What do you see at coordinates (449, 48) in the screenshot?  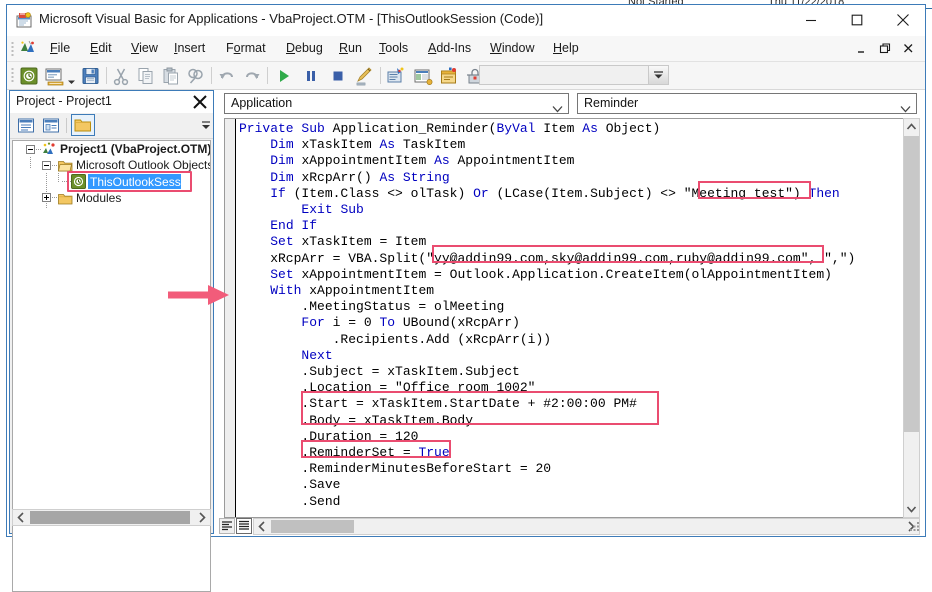 I see `menu-item-addins: Add-Ins` at bounding box center [449, 48].